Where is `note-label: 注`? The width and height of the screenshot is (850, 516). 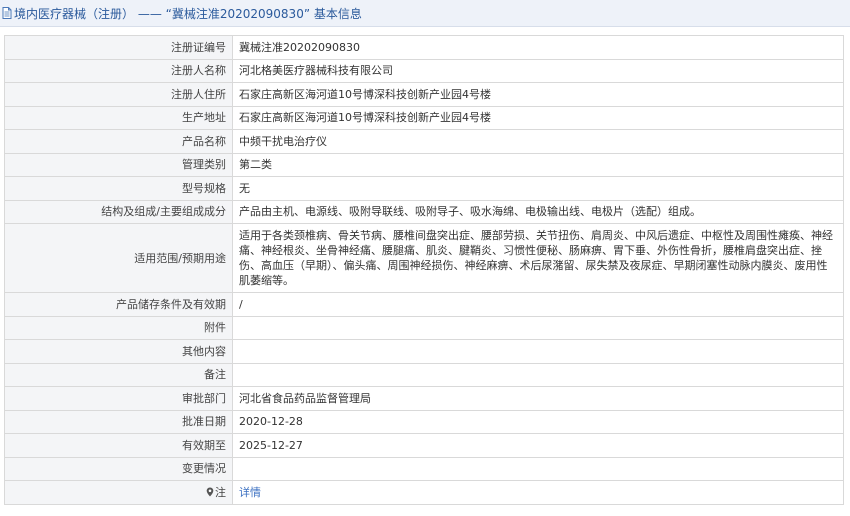
note-label: 注 is located at coordinates (118, 492).